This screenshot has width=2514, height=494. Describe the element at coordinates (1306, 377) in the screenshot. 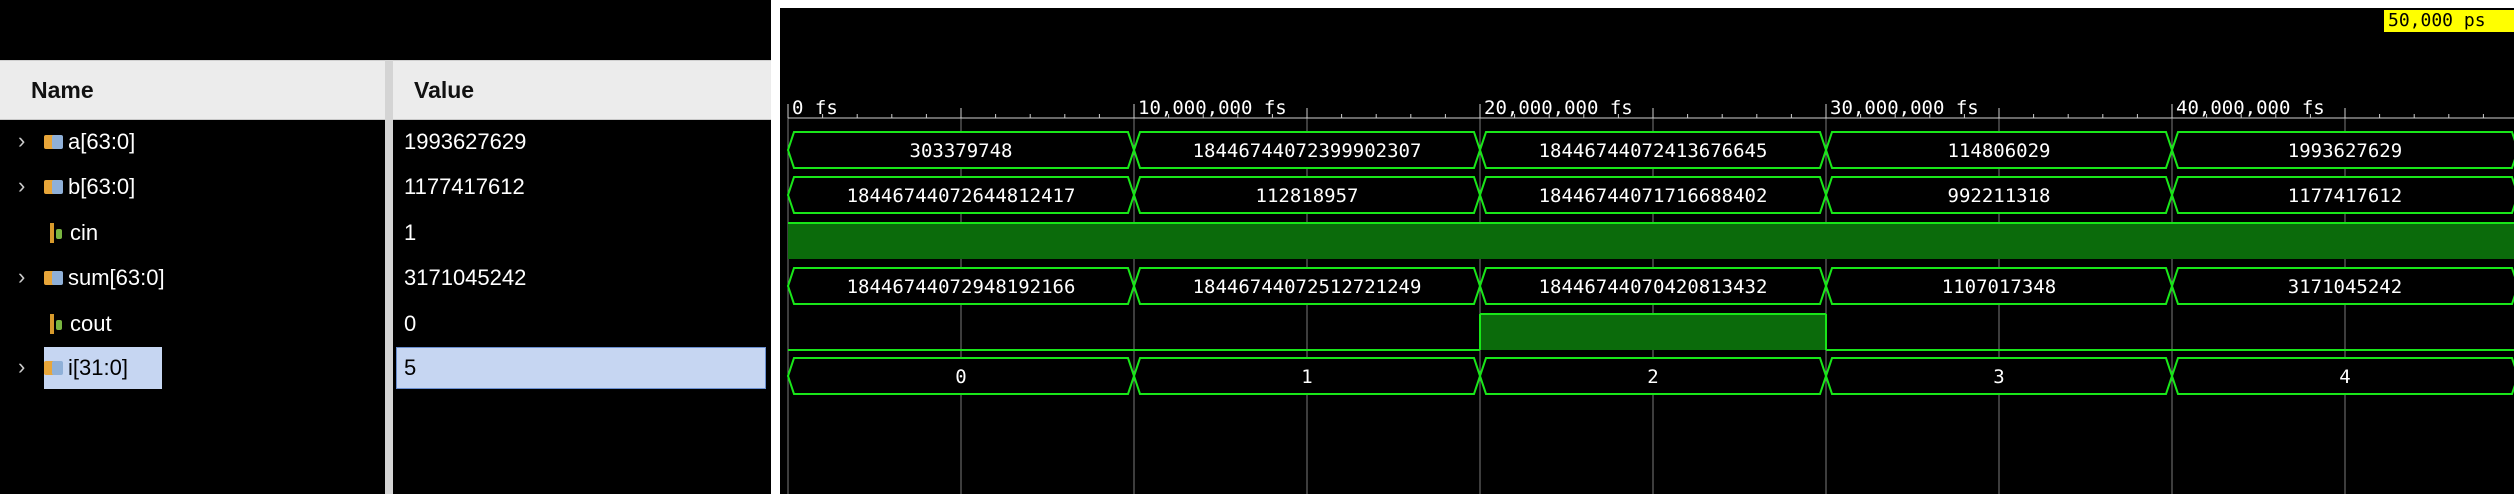

I see `bus-segment-value: 1` at that location.